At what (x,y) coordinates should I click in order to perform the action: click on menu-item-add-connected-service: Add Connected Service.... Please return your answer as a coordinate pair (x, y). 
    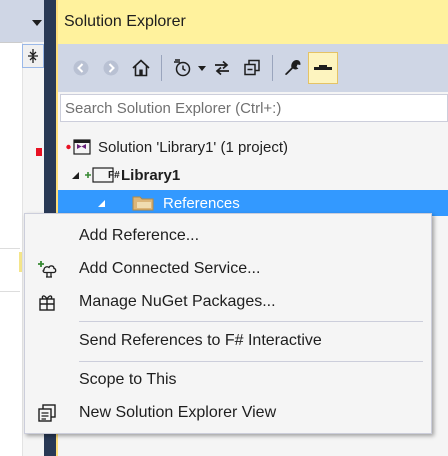
    Looking at the image, I should click on (228, 269).